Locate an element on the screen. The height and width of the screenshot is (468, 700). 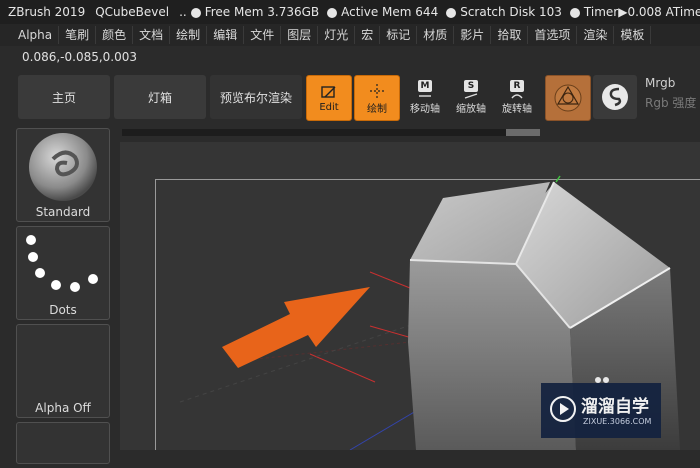
left-shelf: Standard Dots Alpha Off is located at coordinates (64, 298).